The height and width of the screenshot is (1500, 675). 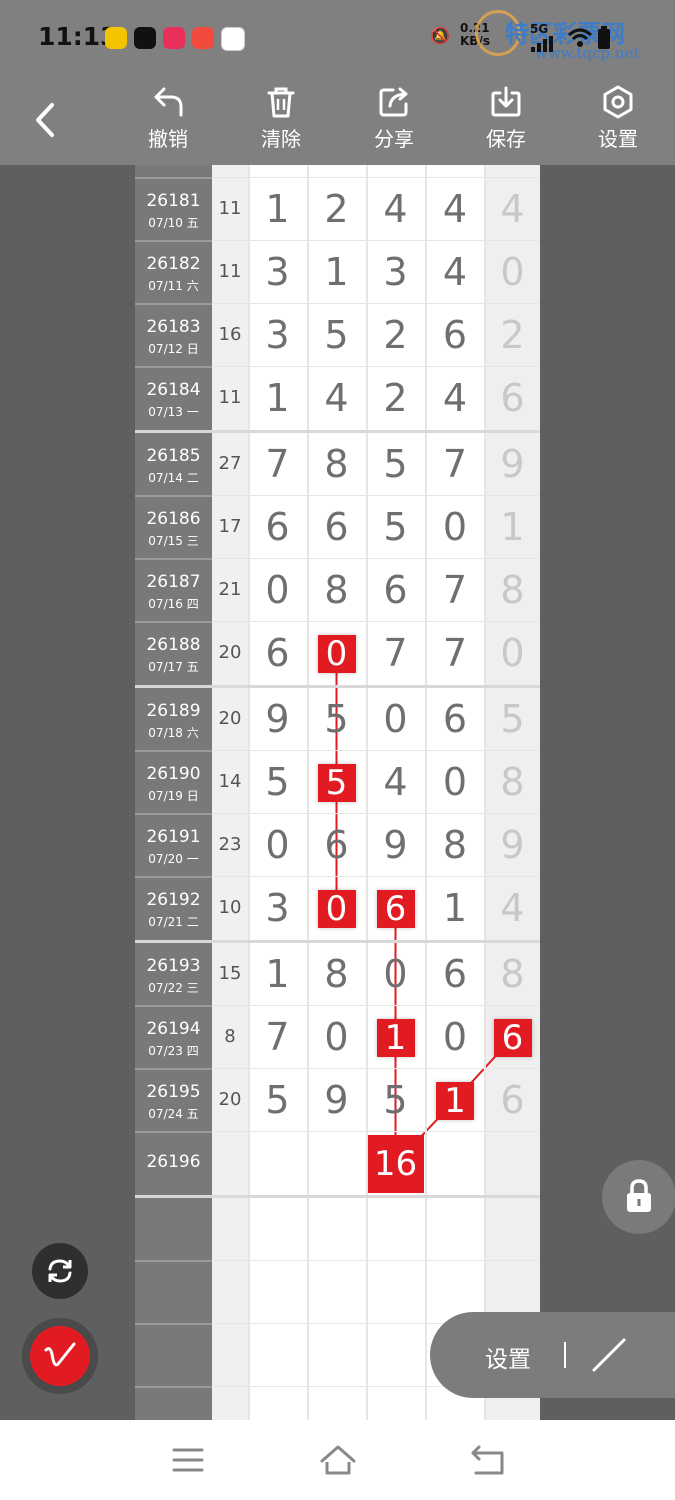 What do you see at coordinates (618, 139) in the screenshot?
I see `settings-label: 设置` at bounding box center [618, 139].